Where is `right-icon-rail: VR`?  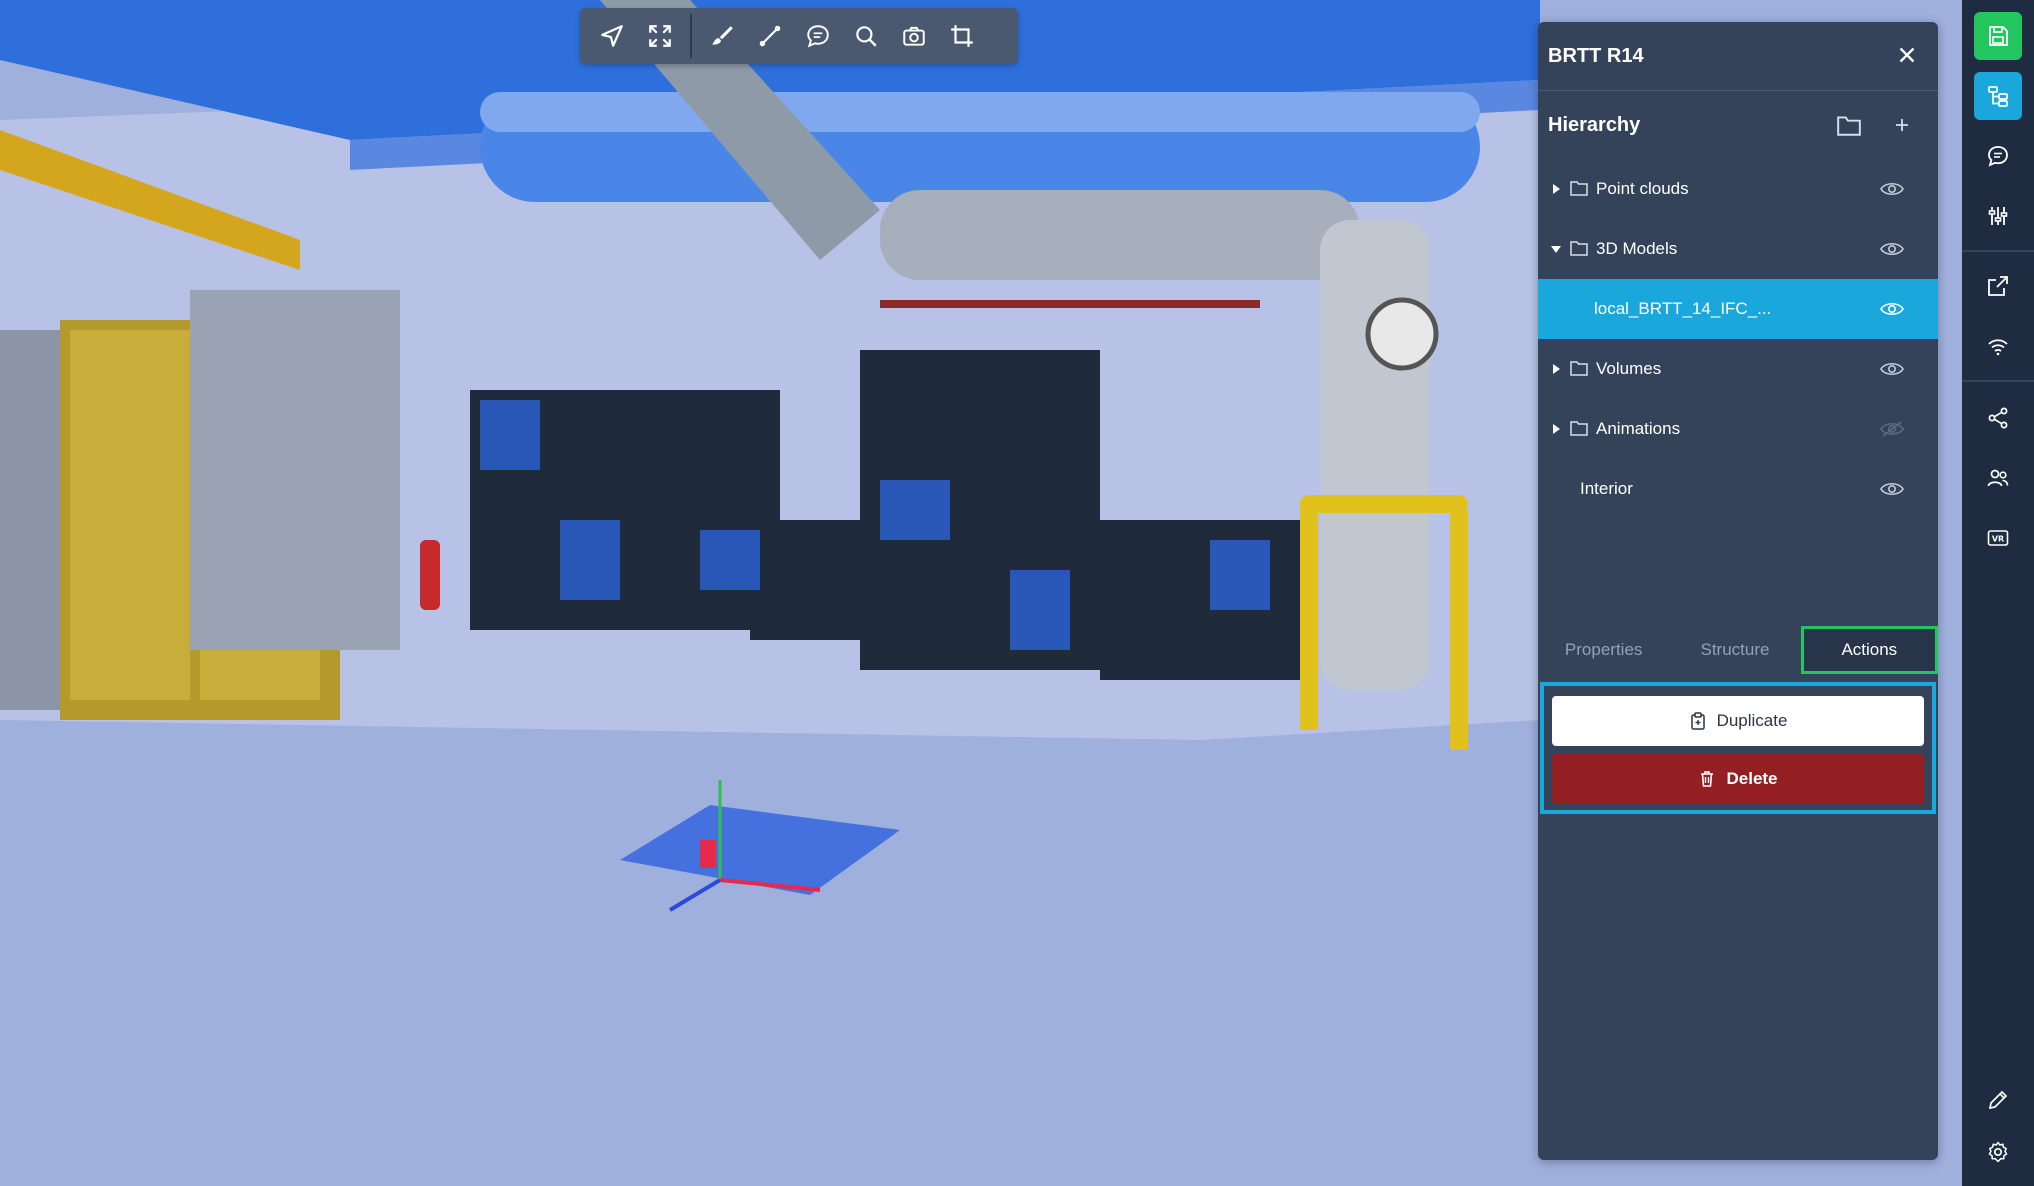 right-icon-rail: VR is located at coordinates (1998, 593).